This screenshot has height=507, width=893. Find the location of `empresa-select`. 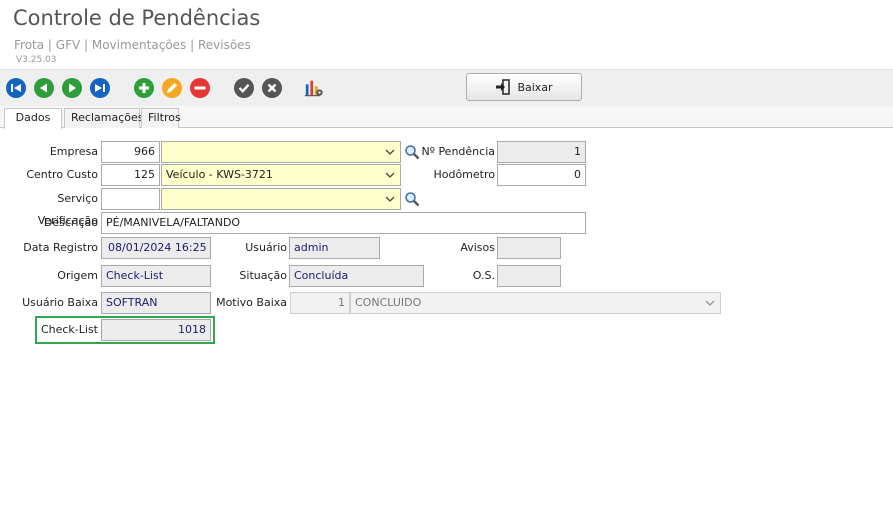

empresa-select is located at coordinates (281, 152).